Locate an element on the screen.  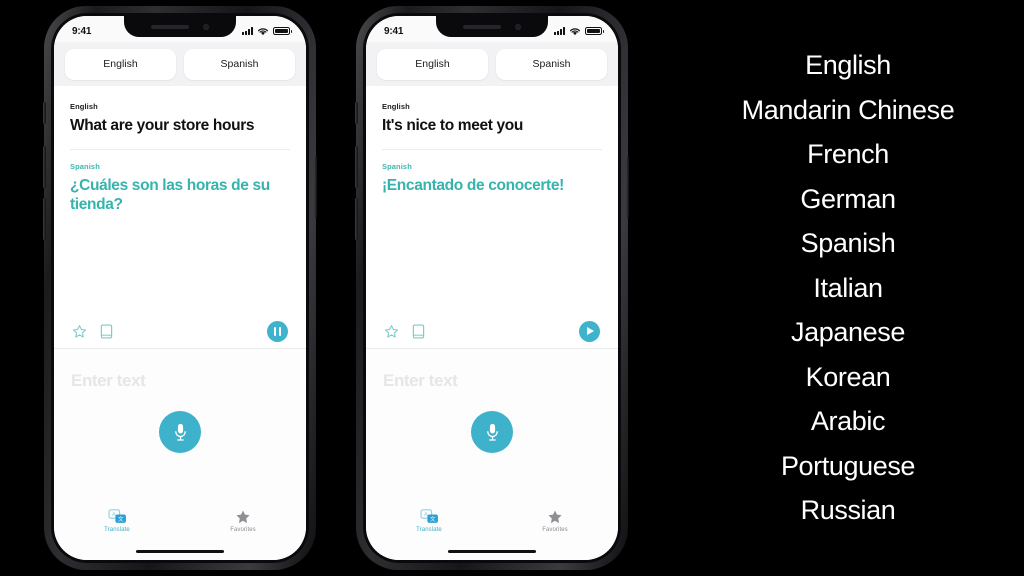
target-text-1: ¿Cuáles son las horas de su tienda? is located at coordinates (180, 195).